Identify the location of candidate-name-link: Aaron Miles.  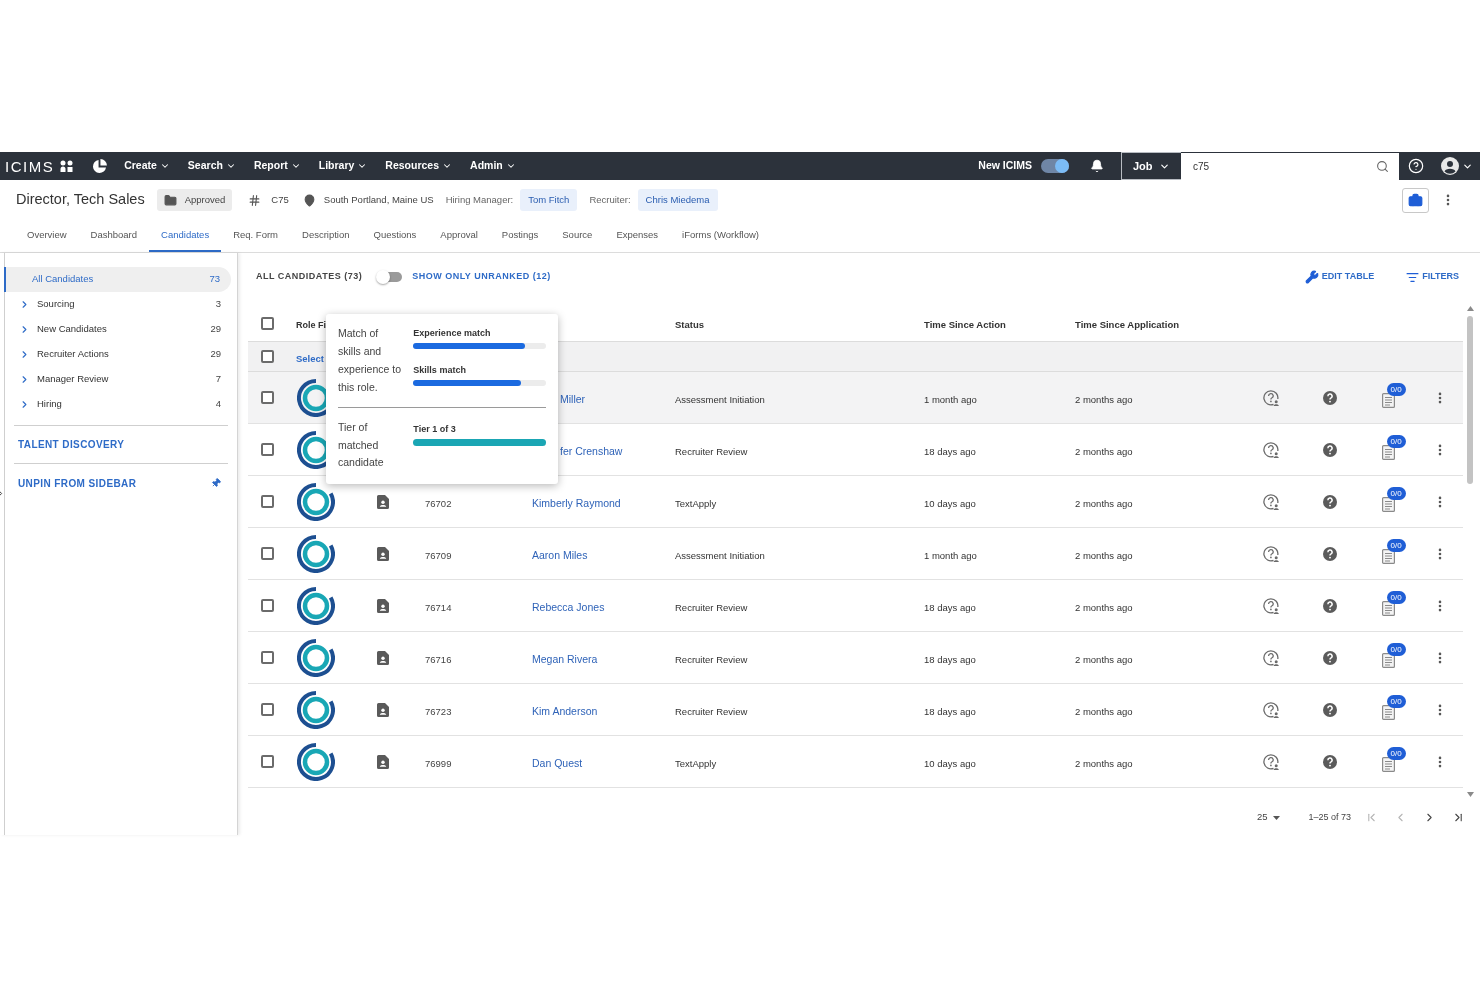
(560, 554).